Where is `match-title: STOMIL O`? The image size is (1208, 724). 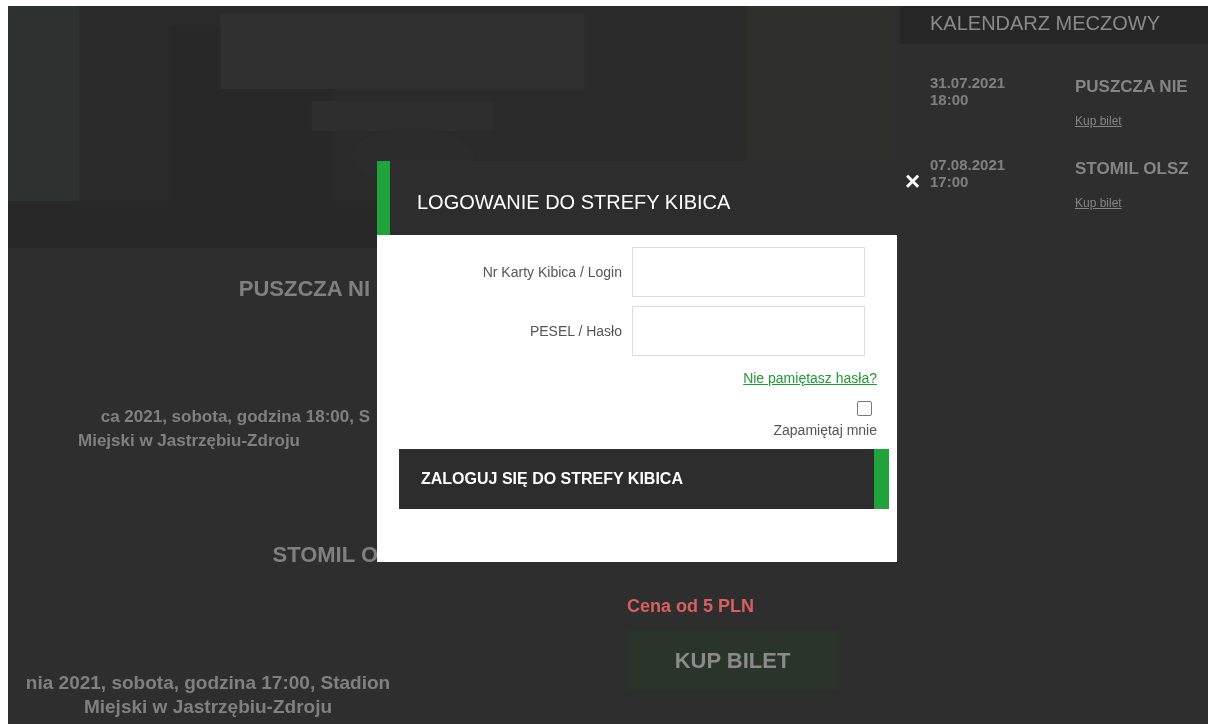
match-title: STOMIL O is located at coordinates (325, 555).